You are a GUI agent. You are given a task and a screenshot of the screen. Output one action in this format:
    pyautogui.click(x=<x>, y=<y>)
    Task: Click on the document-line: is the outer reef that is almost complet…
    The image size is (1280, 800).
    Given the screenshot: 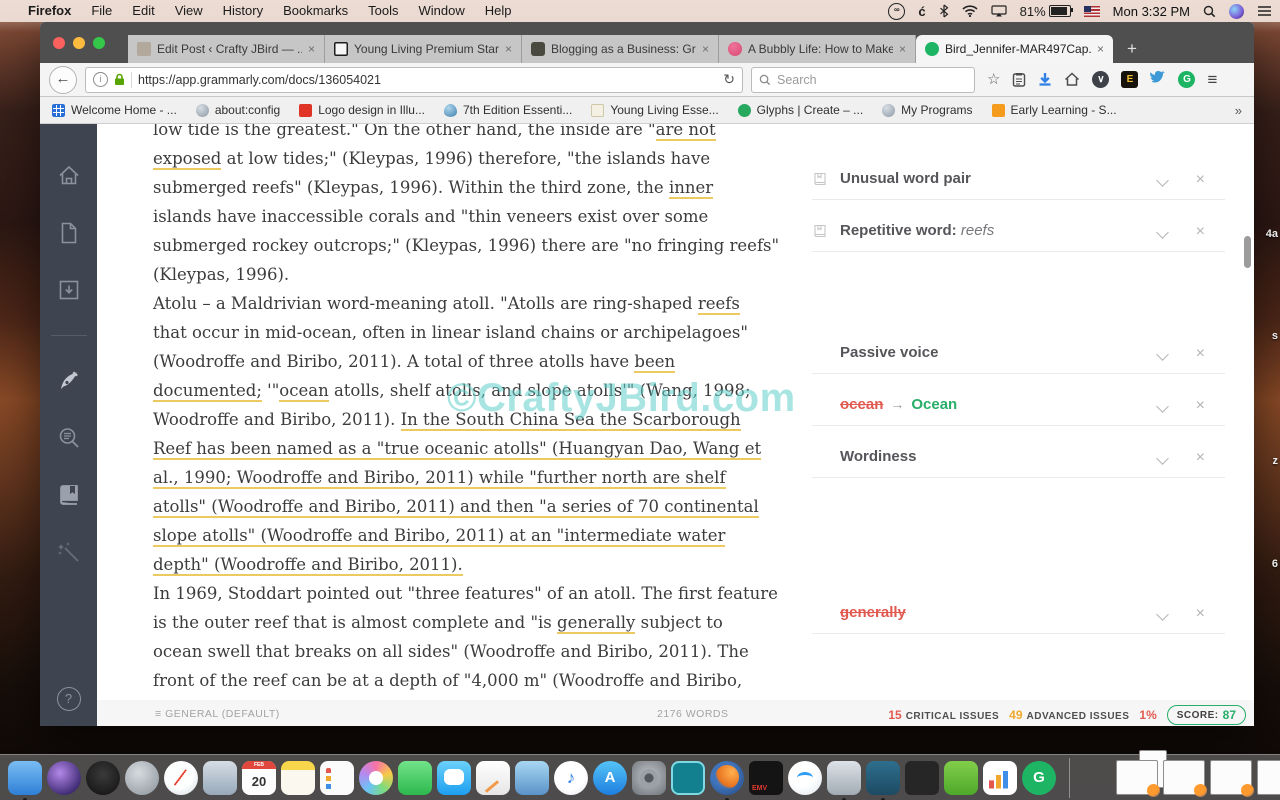 What is the action you would take?
    pyautogui.click(x=453, y=622)
    